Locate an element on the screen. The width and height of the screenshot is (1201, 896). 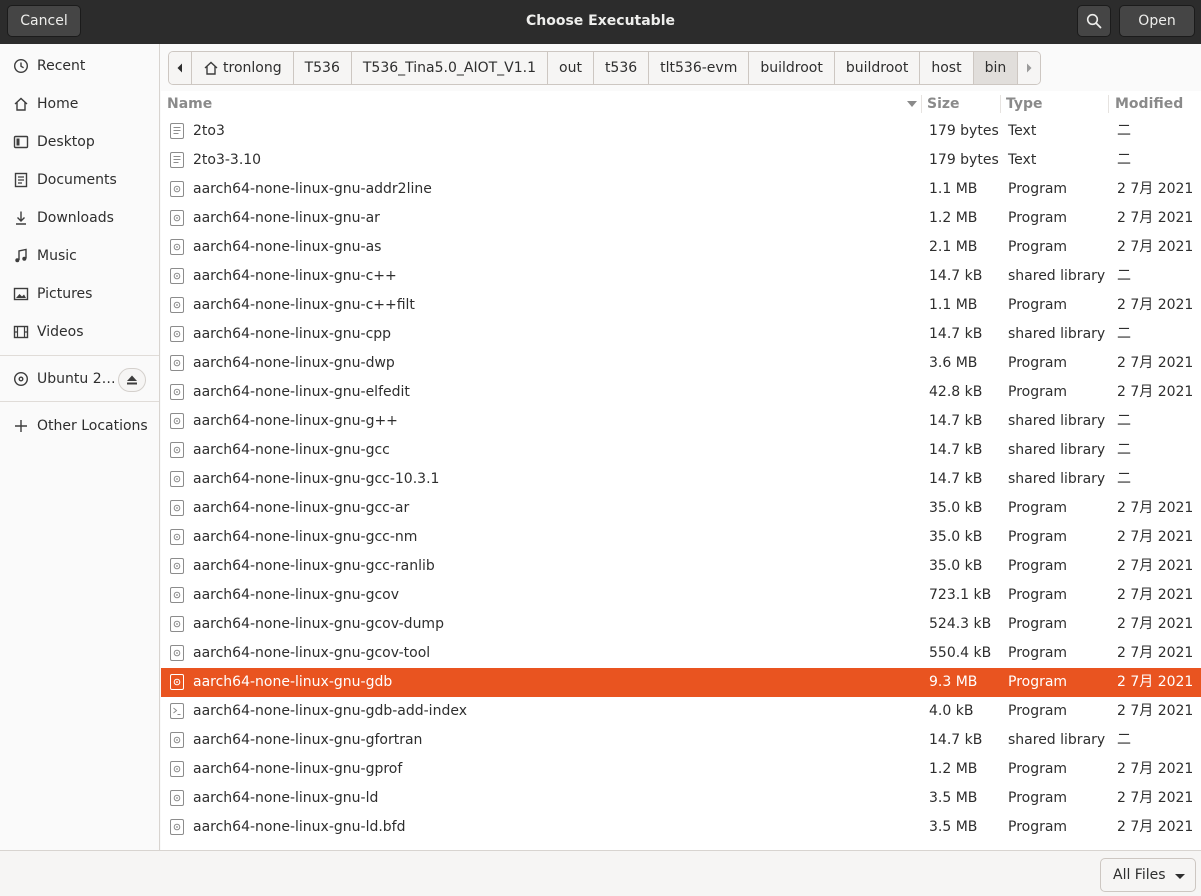
file-size: 14.7 kB is located at coordinates (956, 421).